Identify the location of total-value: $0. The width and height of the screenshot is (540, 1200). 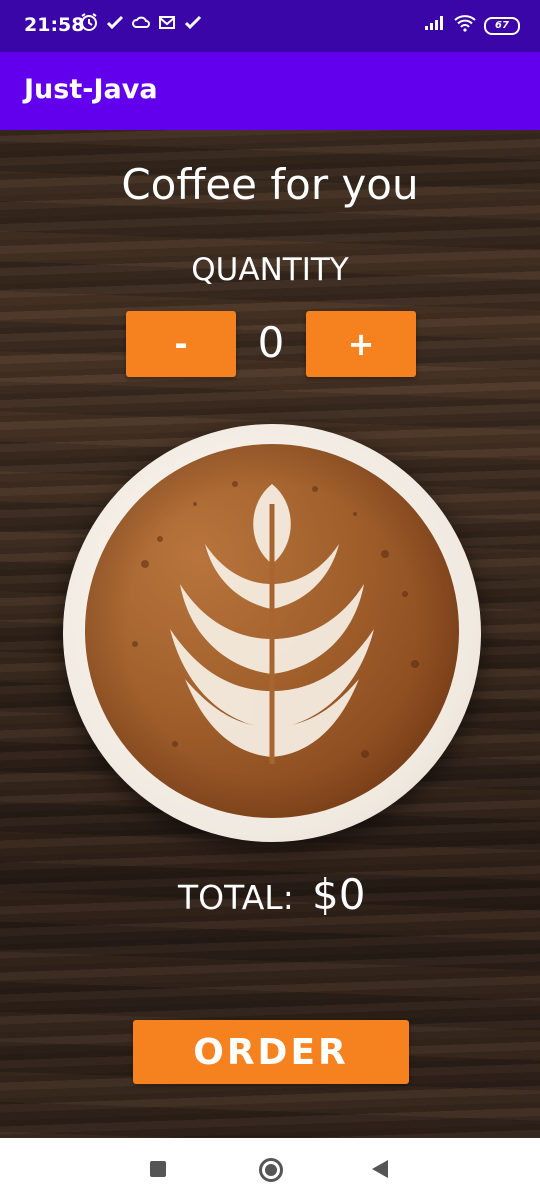
(339, 894).